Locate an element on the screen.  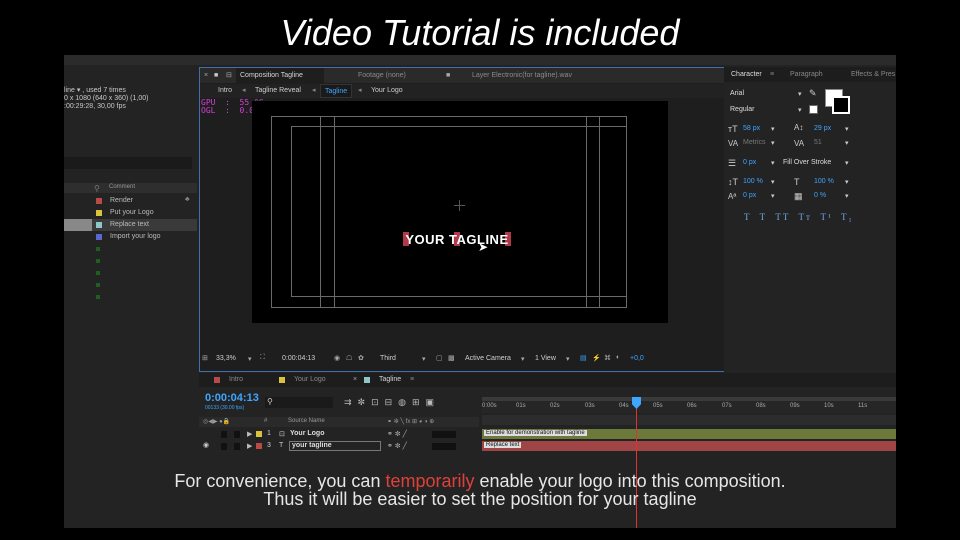
region-icon: ⊞ is located at coordinates (205, 358).